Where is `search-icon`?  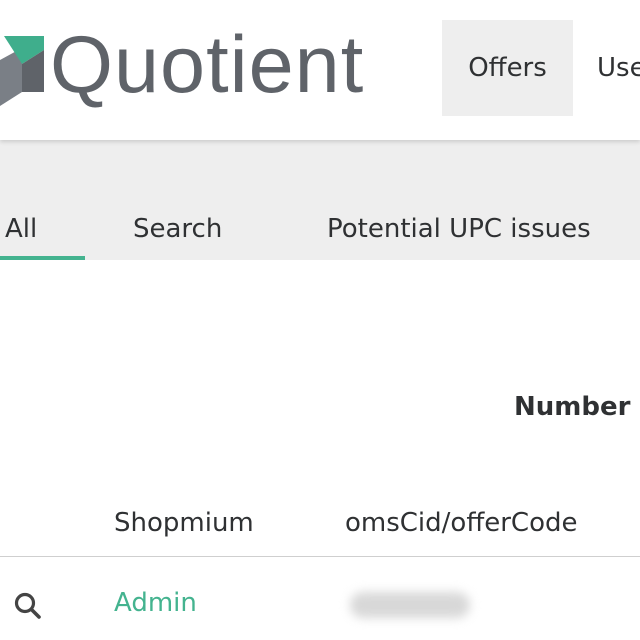 search-icon is located at coordinates (28, 606).